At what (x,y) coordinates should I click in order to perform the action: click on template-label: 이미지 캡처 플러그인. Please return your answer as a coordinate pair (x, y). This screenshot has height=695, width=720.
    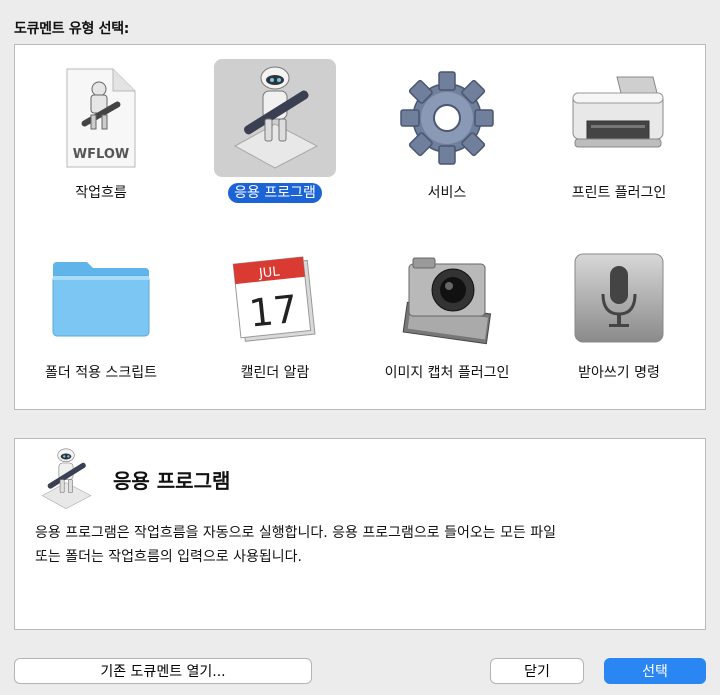
    Looking at the image, I should click on (447, 373).